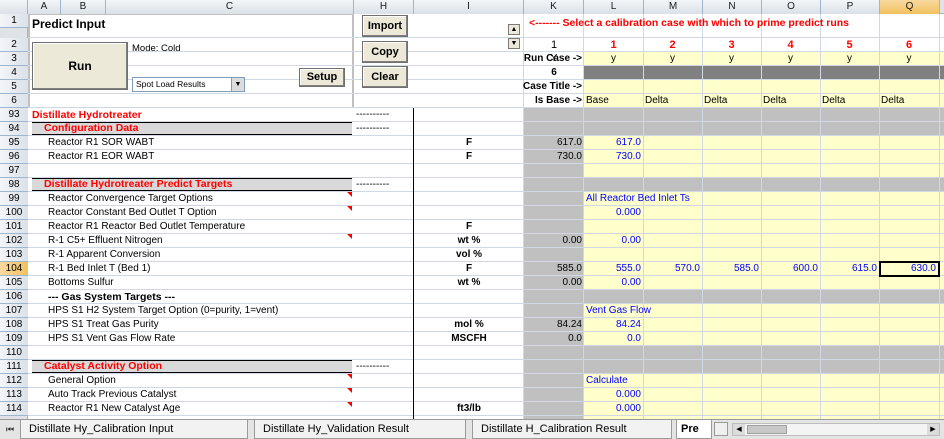  Describe the element at coordinates (80, 66) in the screenshot. I see `run-button: Run` at that location.